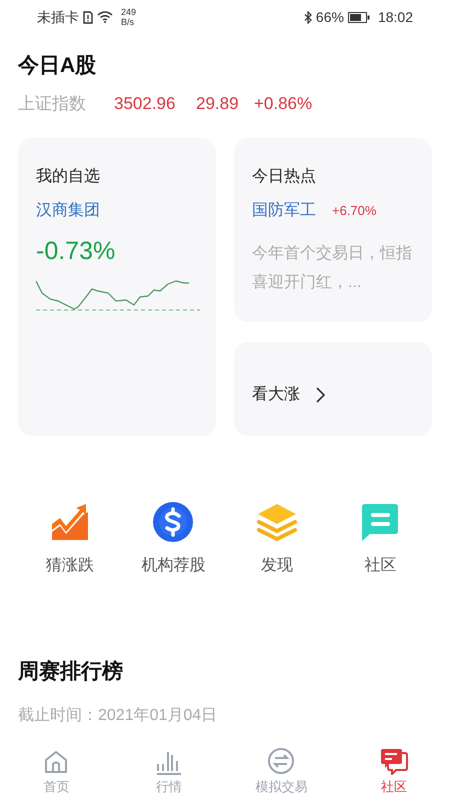 This screenshot has width=450, height=800. What do you see at coordinates (118, 716) in the screenshot?
I see `deadline-text: 截止时间：2021年01月04日` at bounding box center [118, 716].